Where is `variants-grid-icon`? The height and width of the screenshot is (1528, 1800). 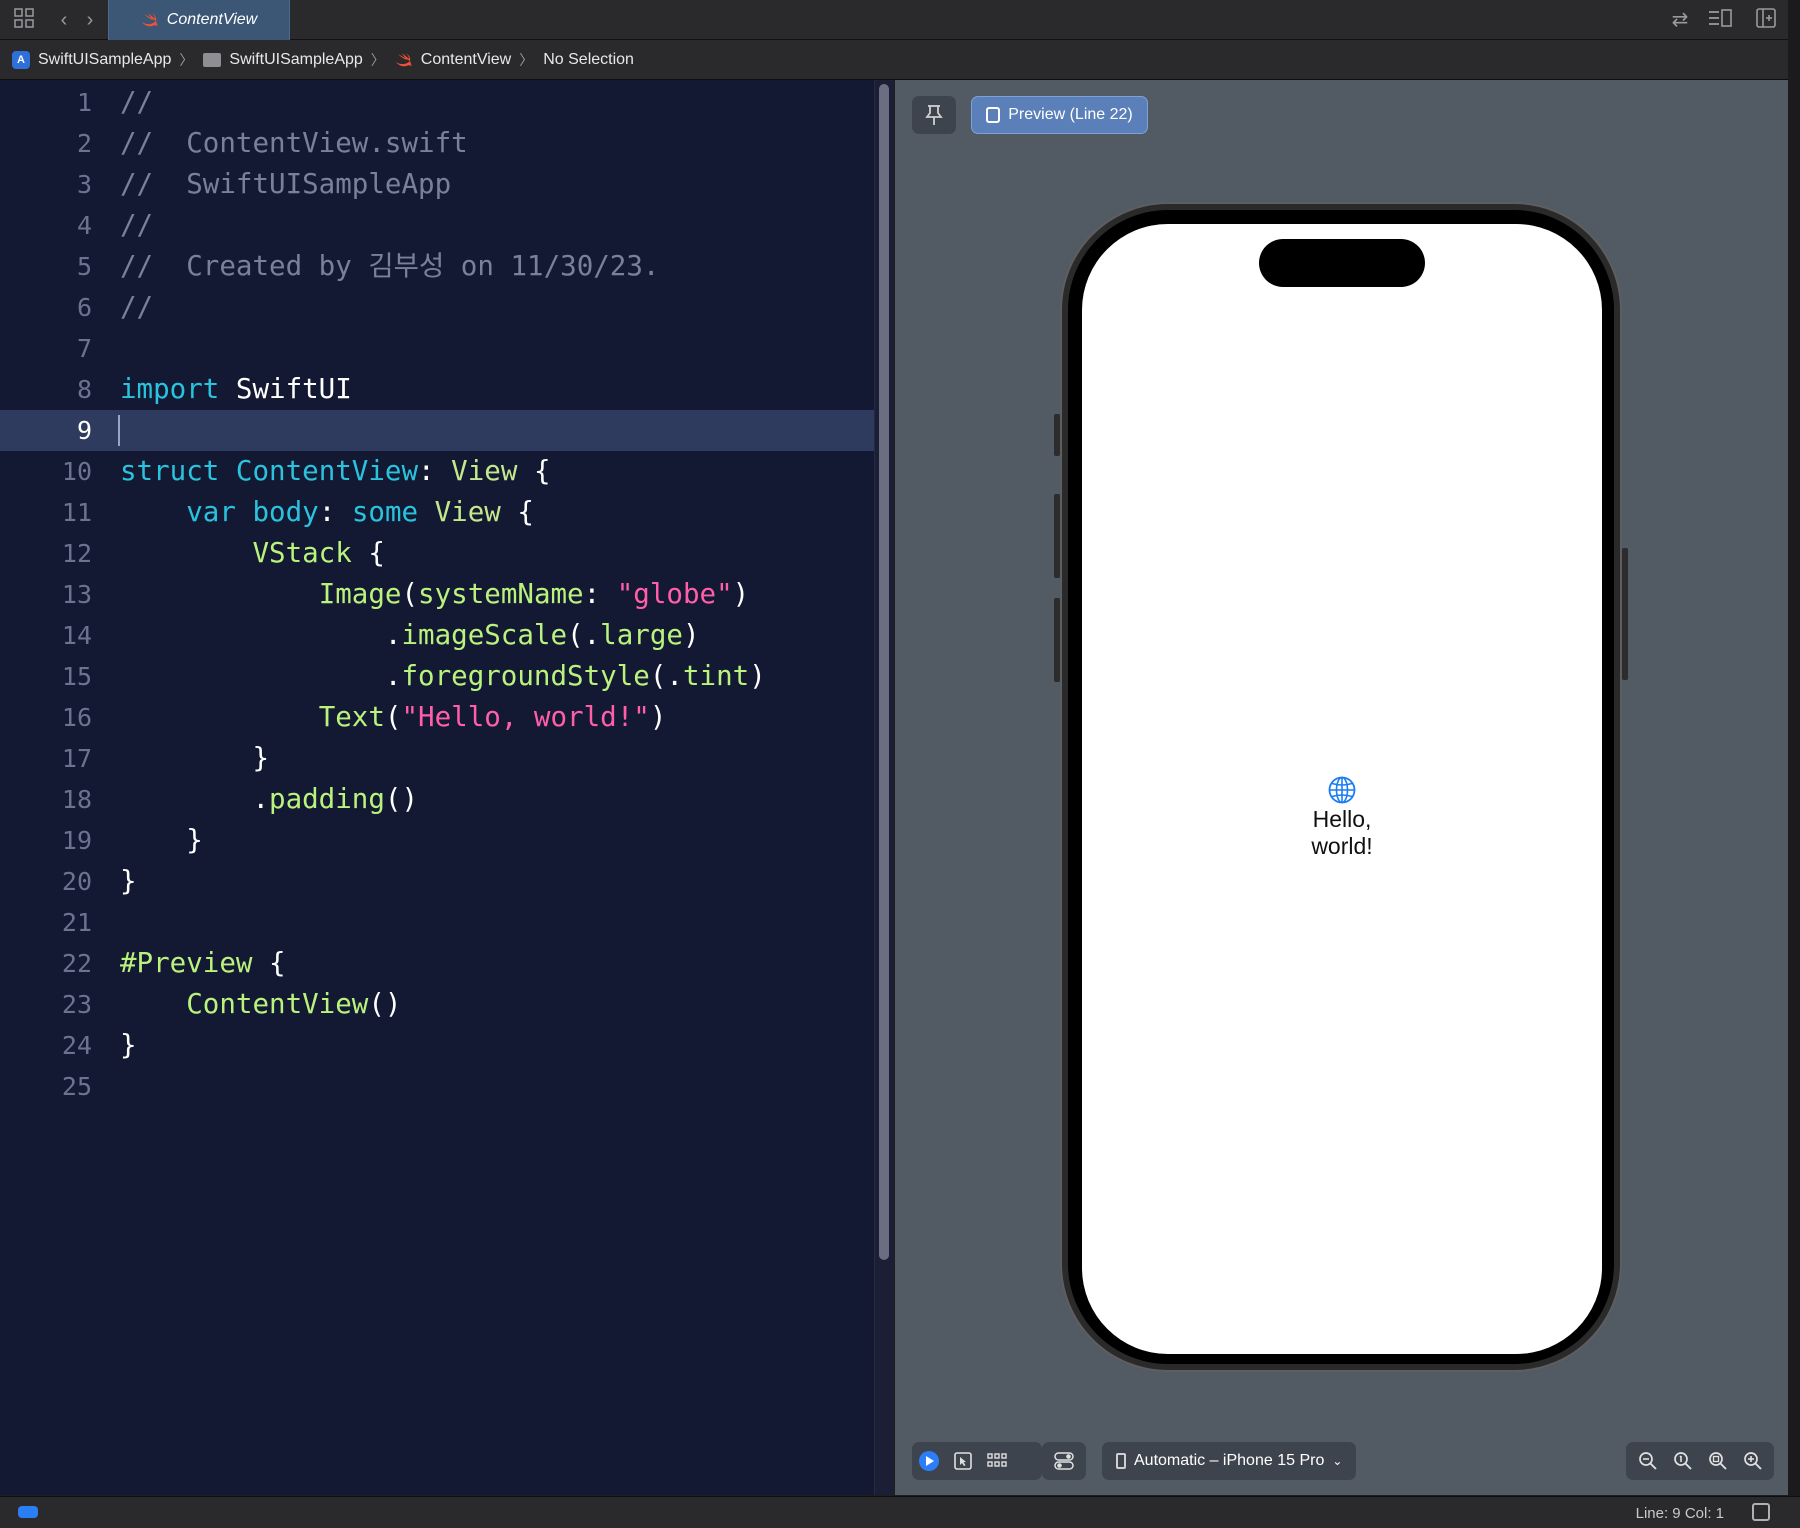 variants-grid-icon is located at coordinates (997, 1460).